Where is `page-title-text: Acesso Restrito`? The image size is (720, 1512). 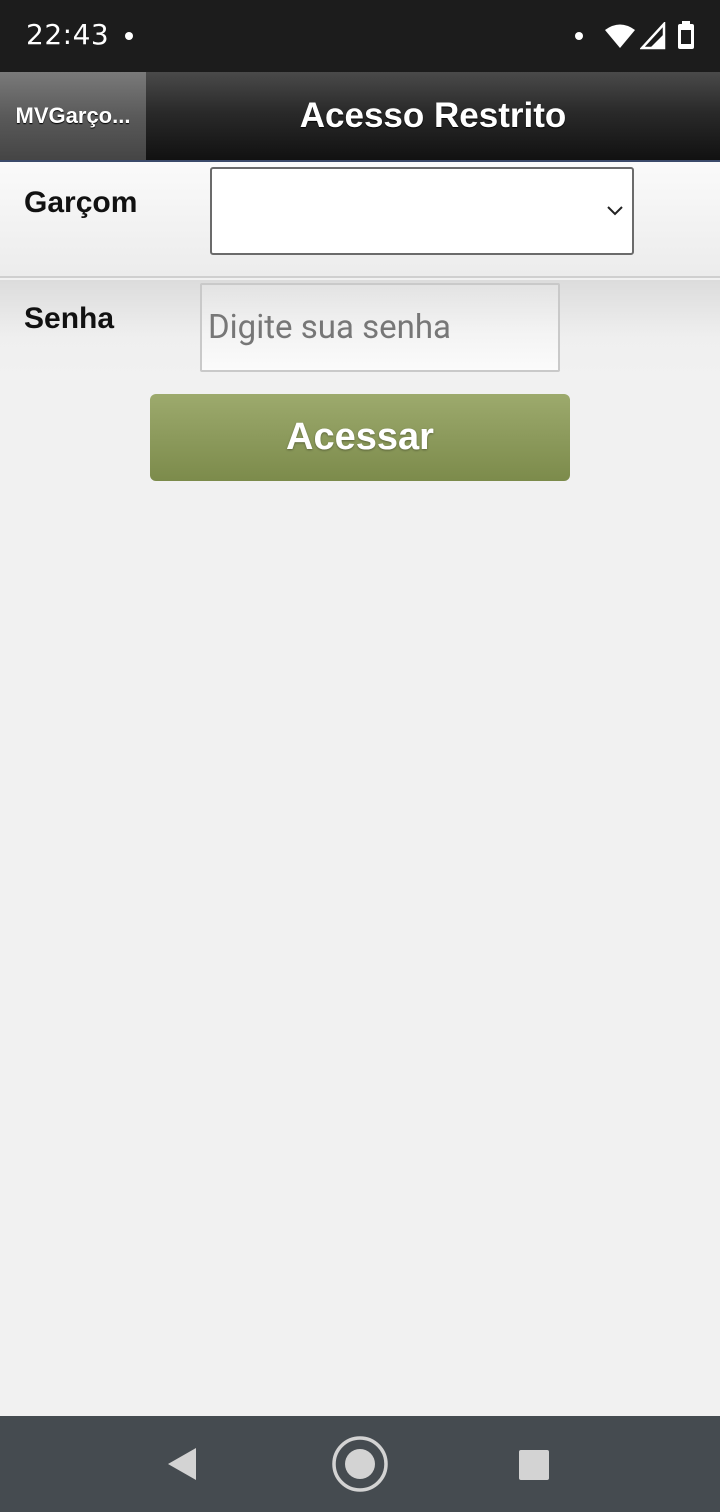
page-title-text: Acesso Restrito is located at coordinates (433, 115).